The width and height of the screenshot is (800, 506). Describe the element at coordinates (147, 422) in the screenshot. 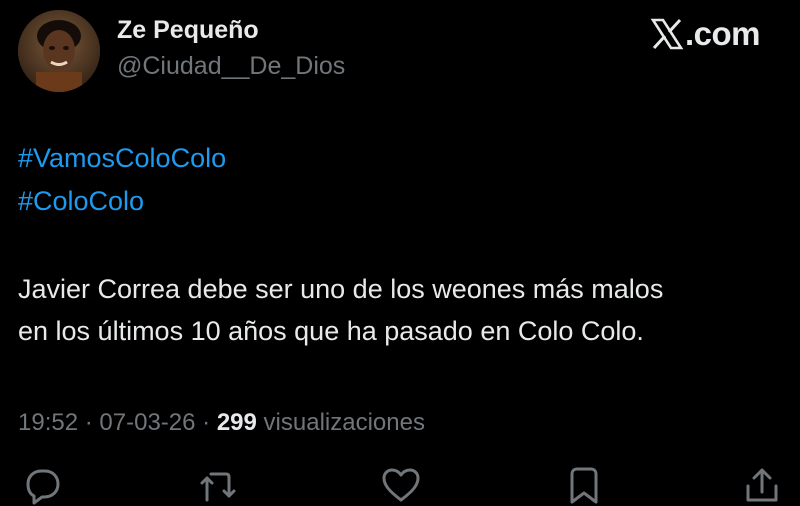

I see `post-date: 07-03-26` at that location.